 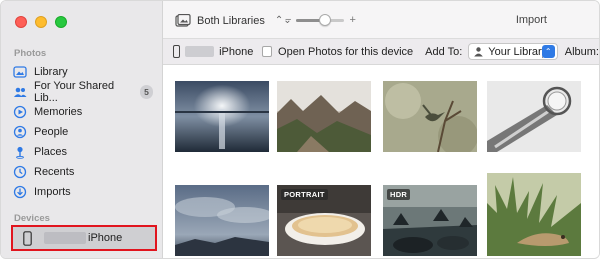 I want to click on portrait-tag: PORTRAIT, so click(x=304, y=194).